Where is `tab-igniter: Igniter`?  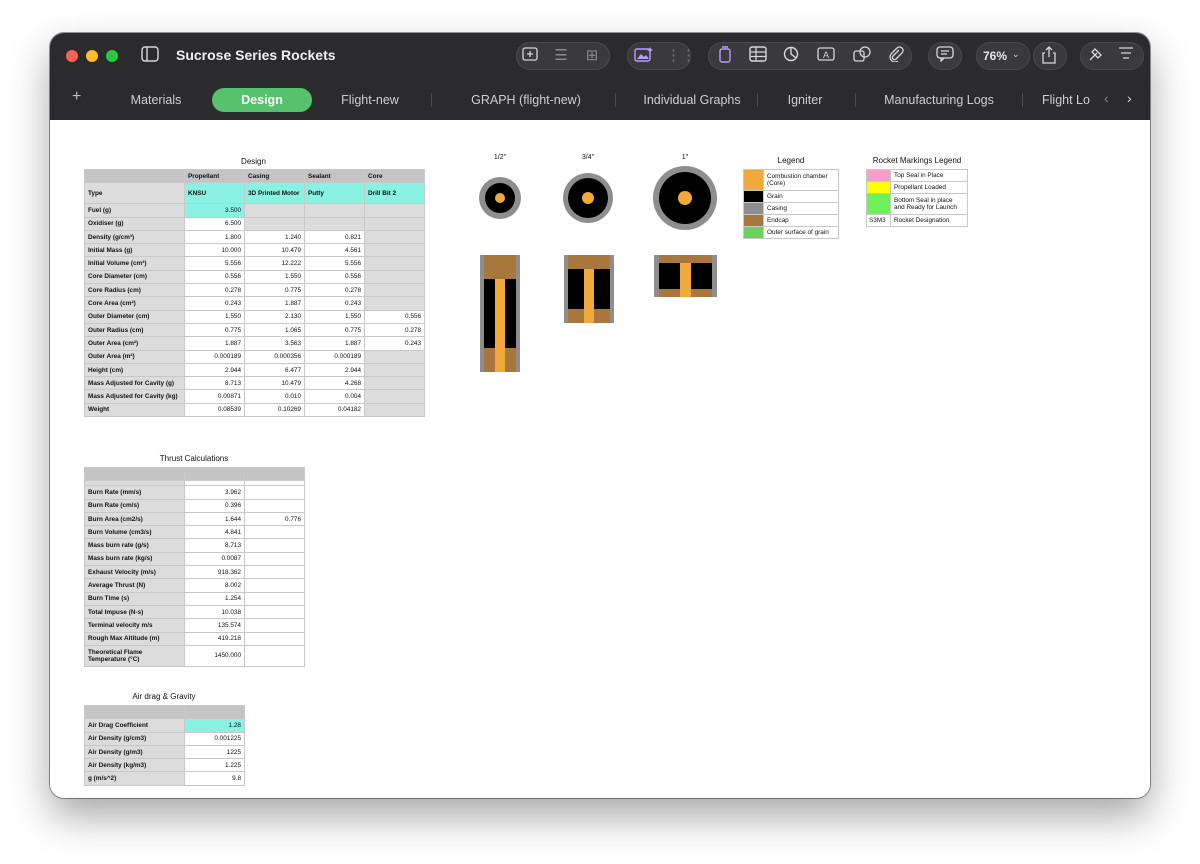
tab-igniter: Igniter is located at coordinates (805, 100).